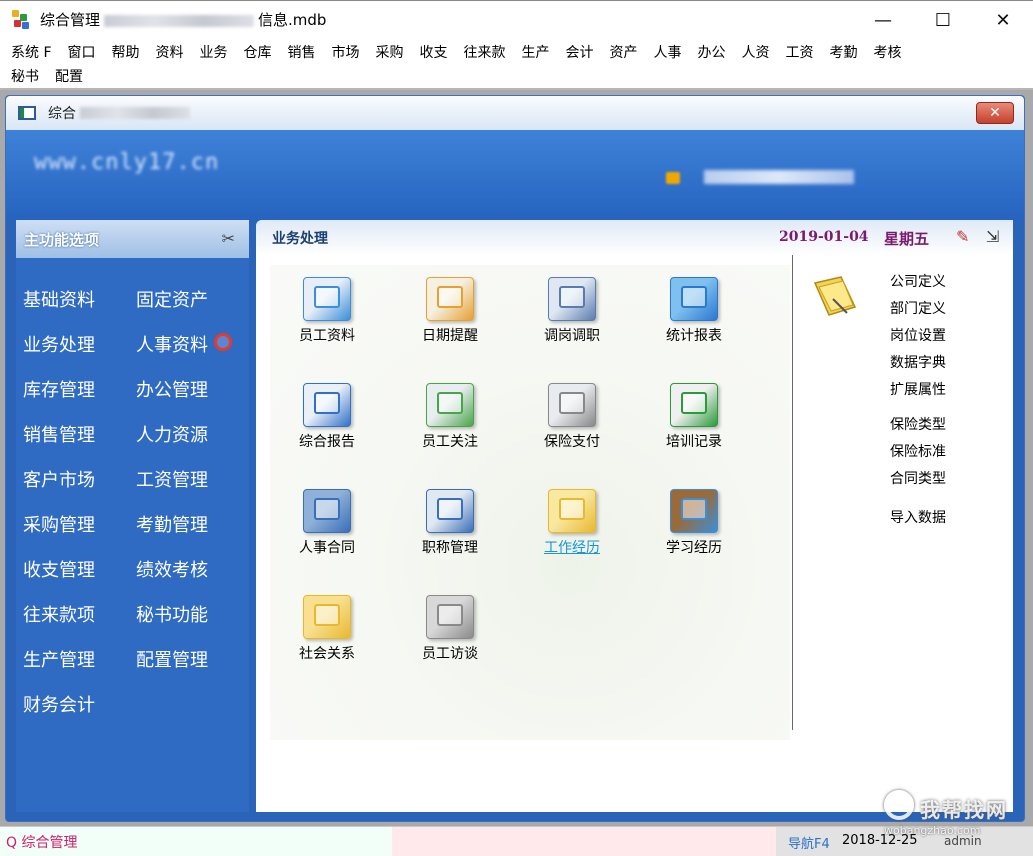 This screenshot has height=856, width=1033. Describe the element at coordinates (712, 52) in the screenshot. I see `menu-item: 办公` at that location.